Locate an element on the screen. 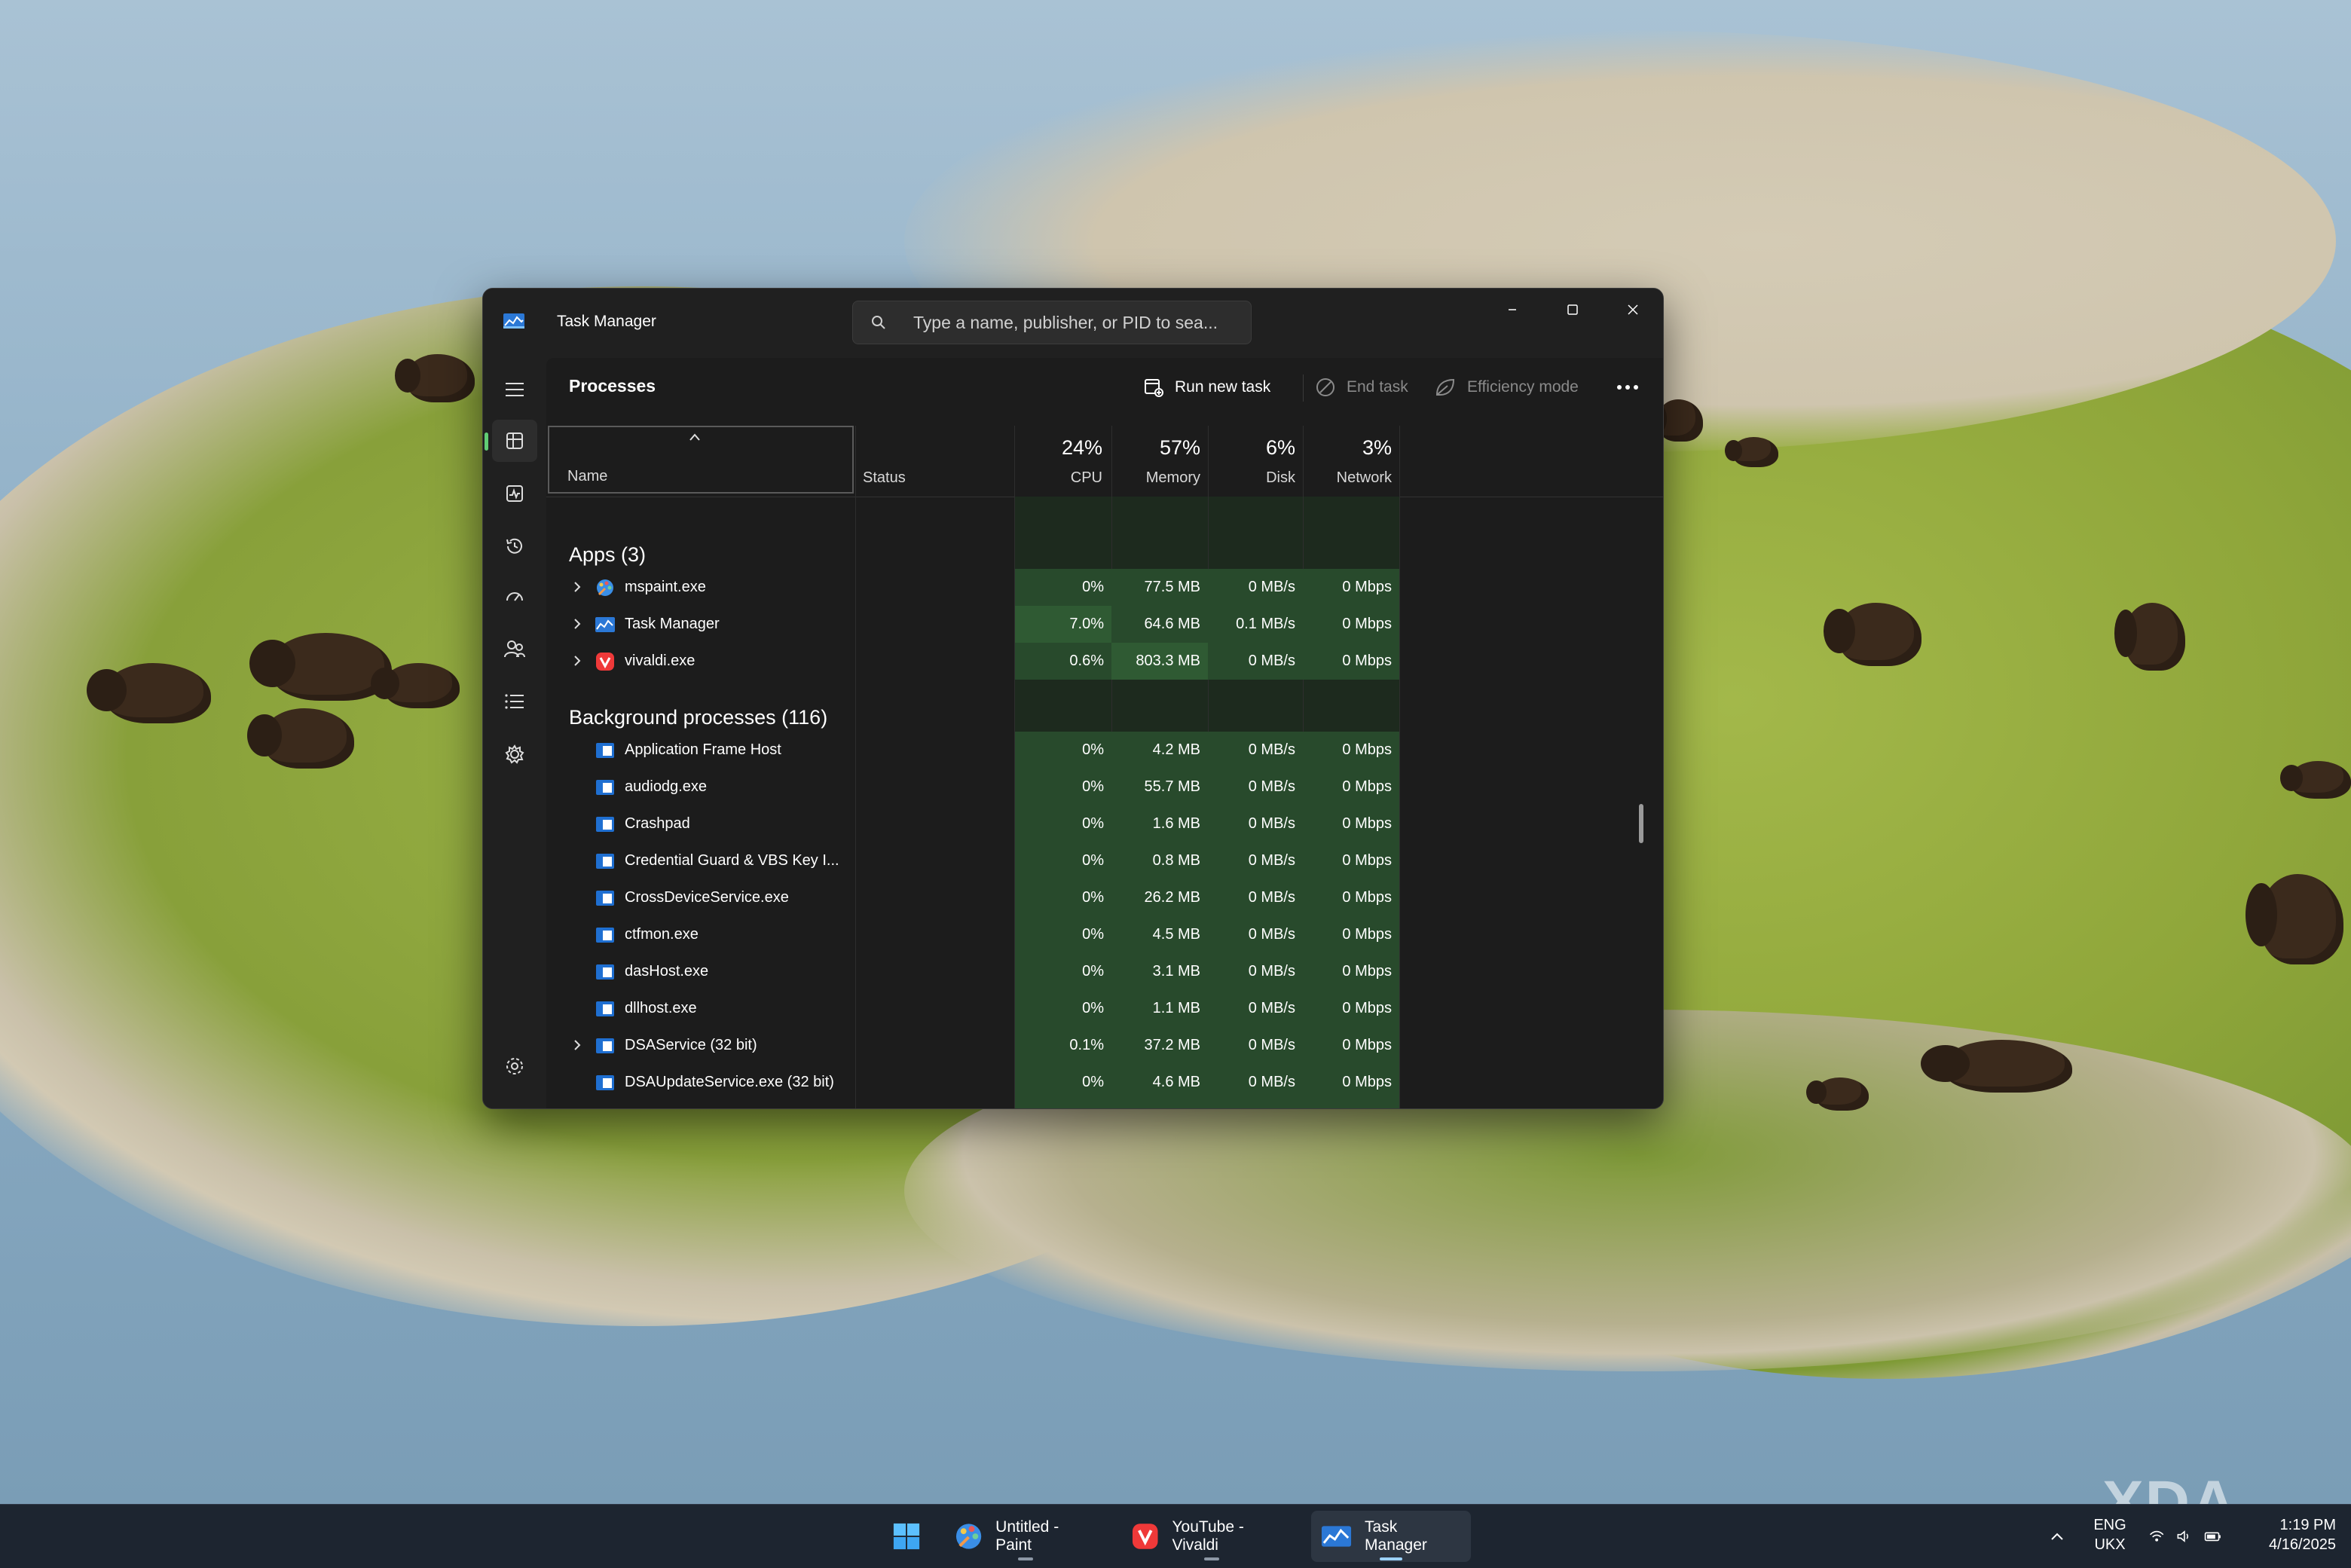  clock: 1:19 PM 4/16/2025 is located at coordinates (2287, 1534).